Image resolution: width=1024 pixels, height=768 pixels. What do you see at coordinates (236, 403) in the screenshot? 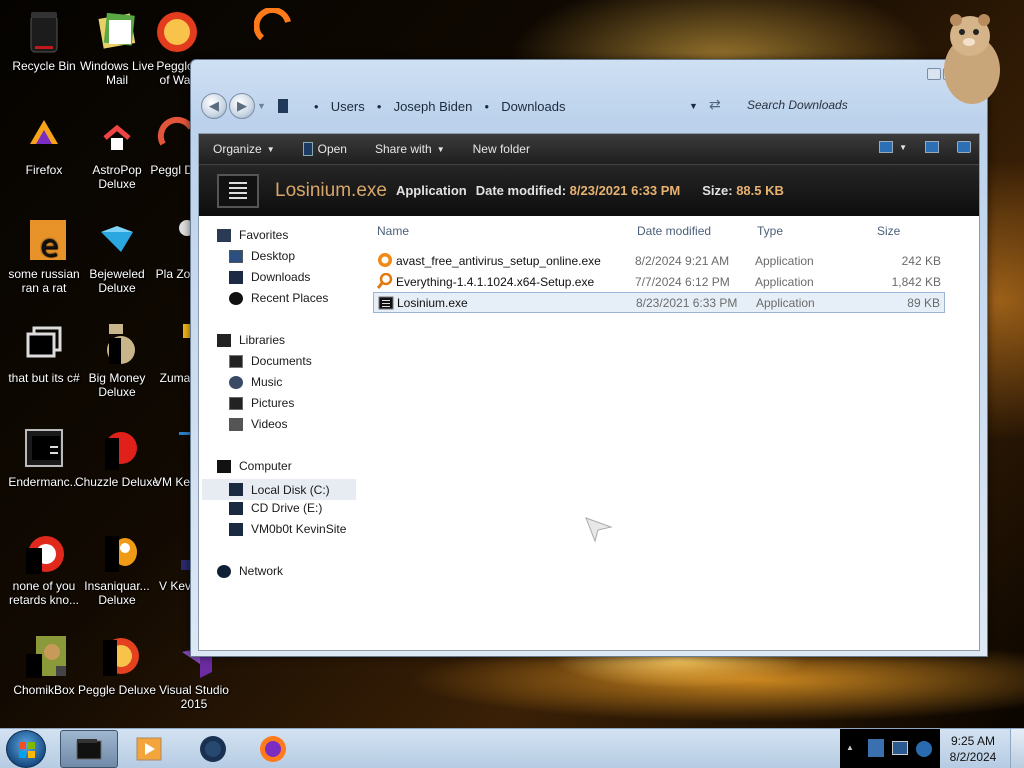
I see `pictures-icon` at bounding box center [236, 403].